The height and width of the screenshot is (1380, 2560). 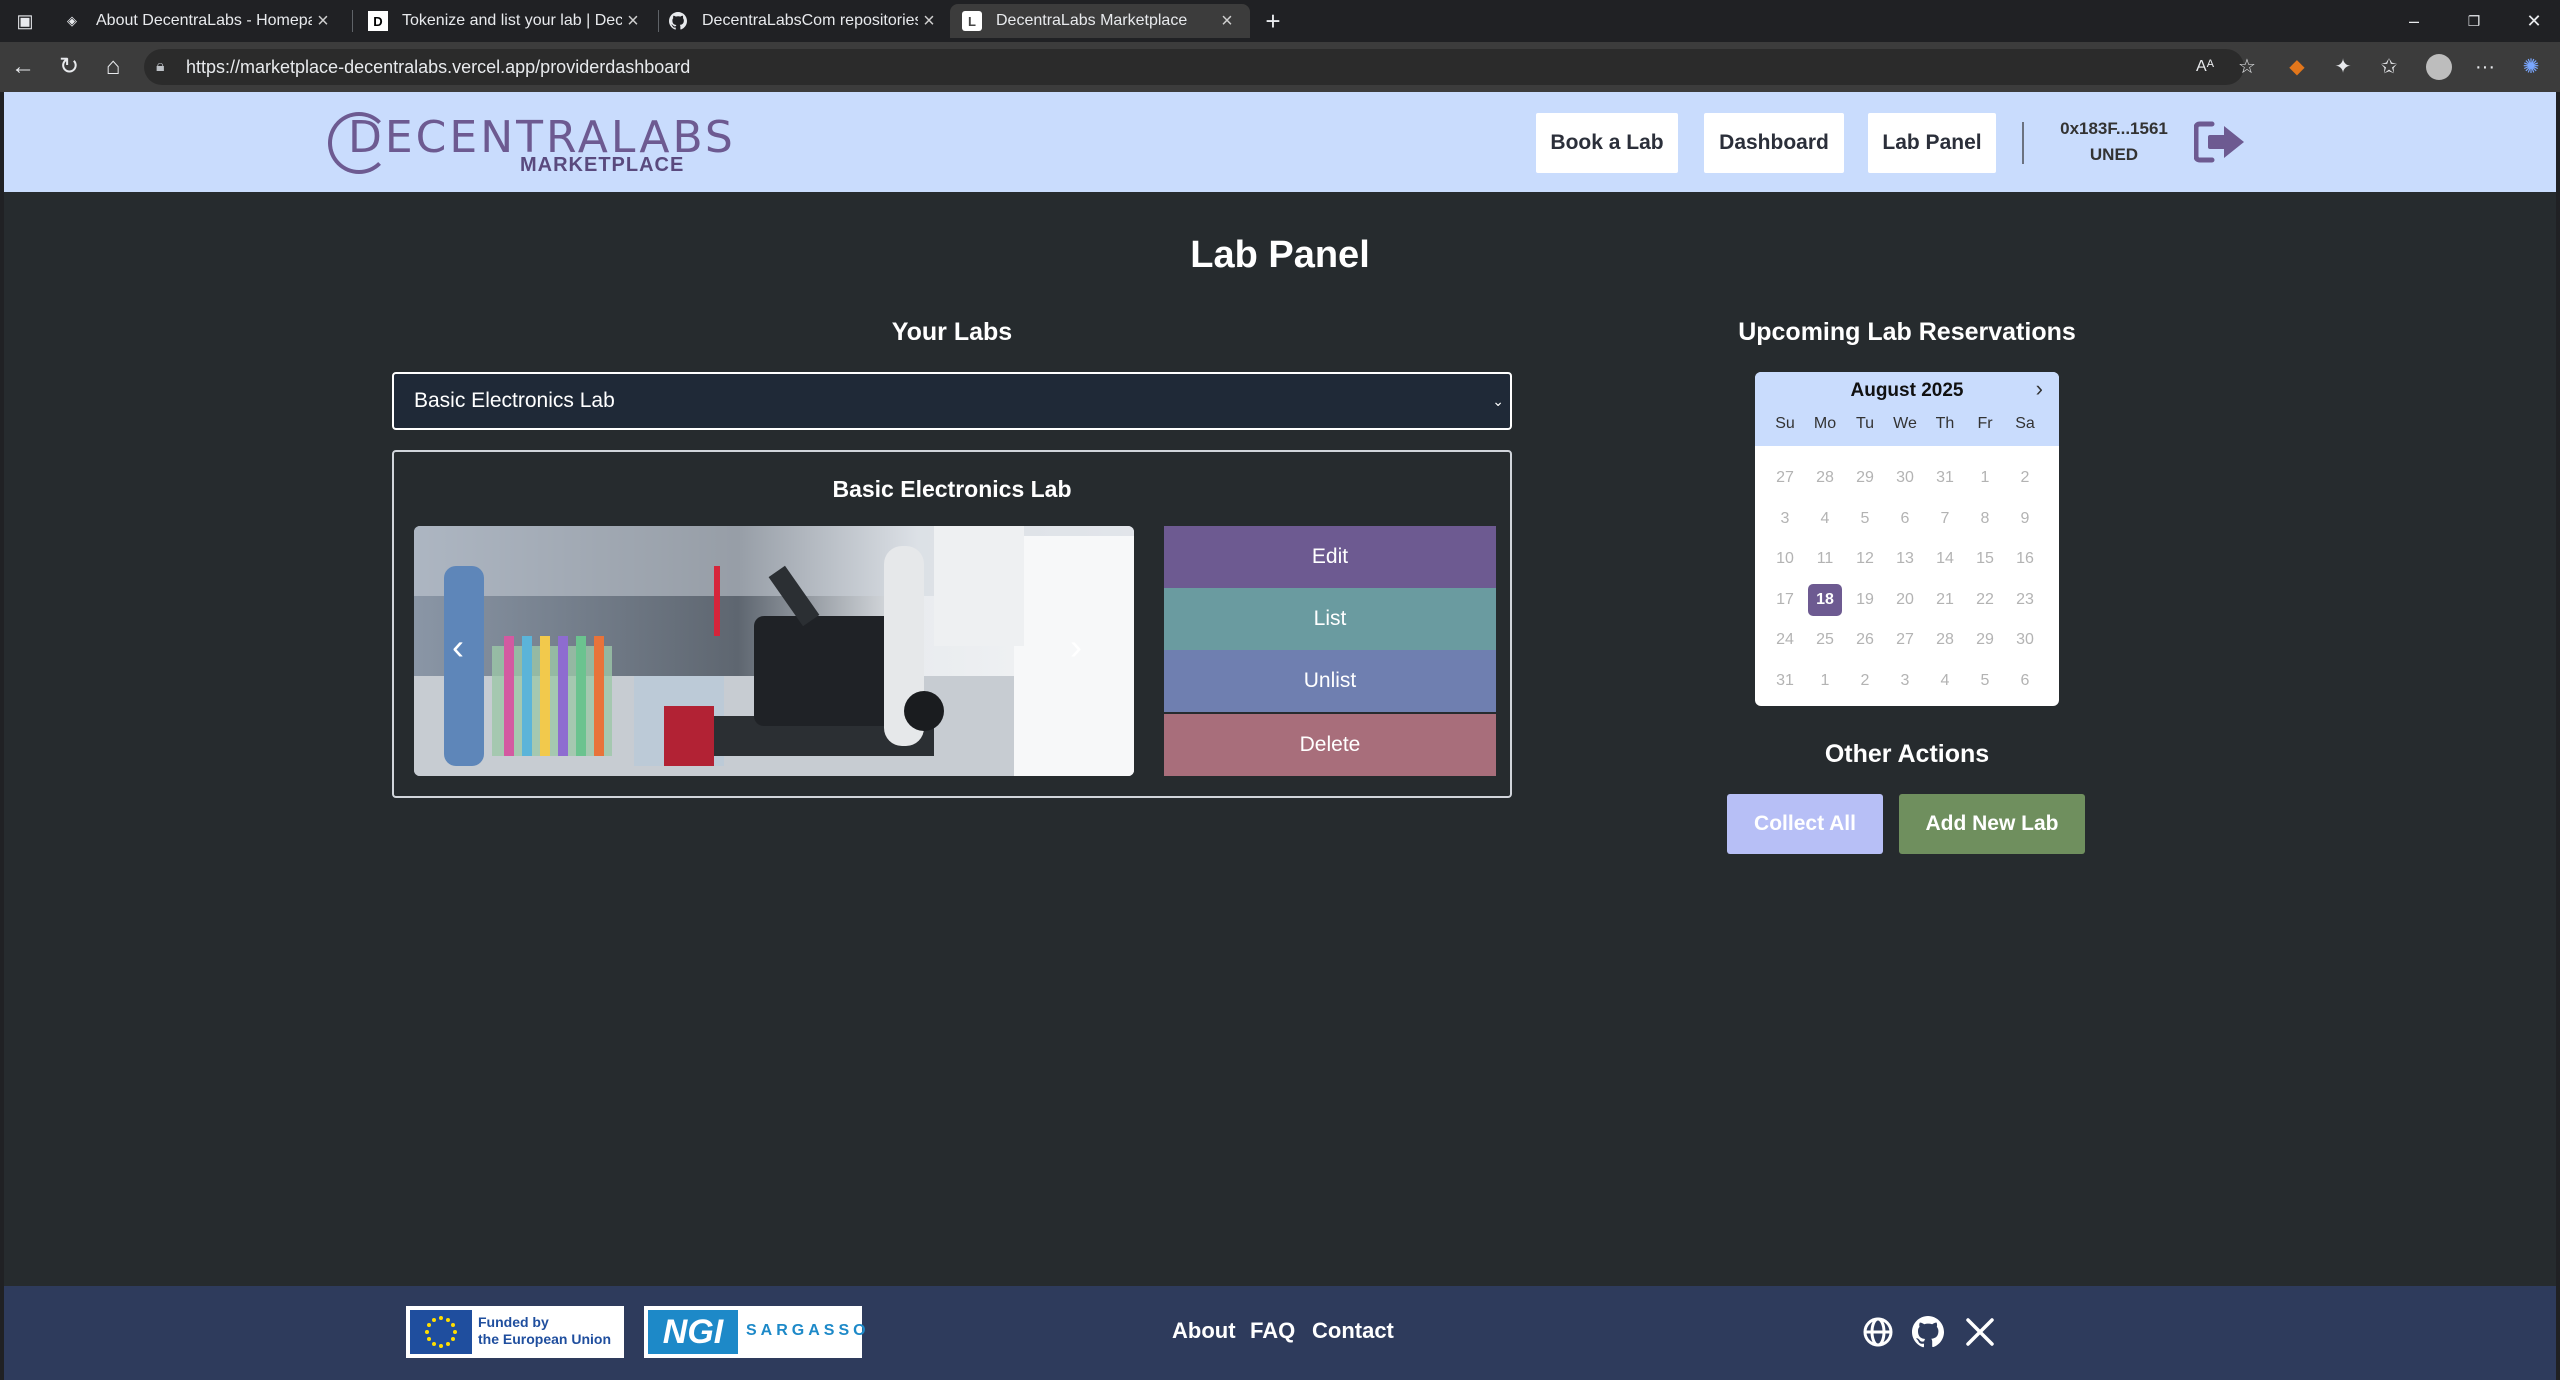 What do you see at coordinates (1825, 559) in the screenshot?
I see `calendar-day: 11` at bounding box center [1825, 559].